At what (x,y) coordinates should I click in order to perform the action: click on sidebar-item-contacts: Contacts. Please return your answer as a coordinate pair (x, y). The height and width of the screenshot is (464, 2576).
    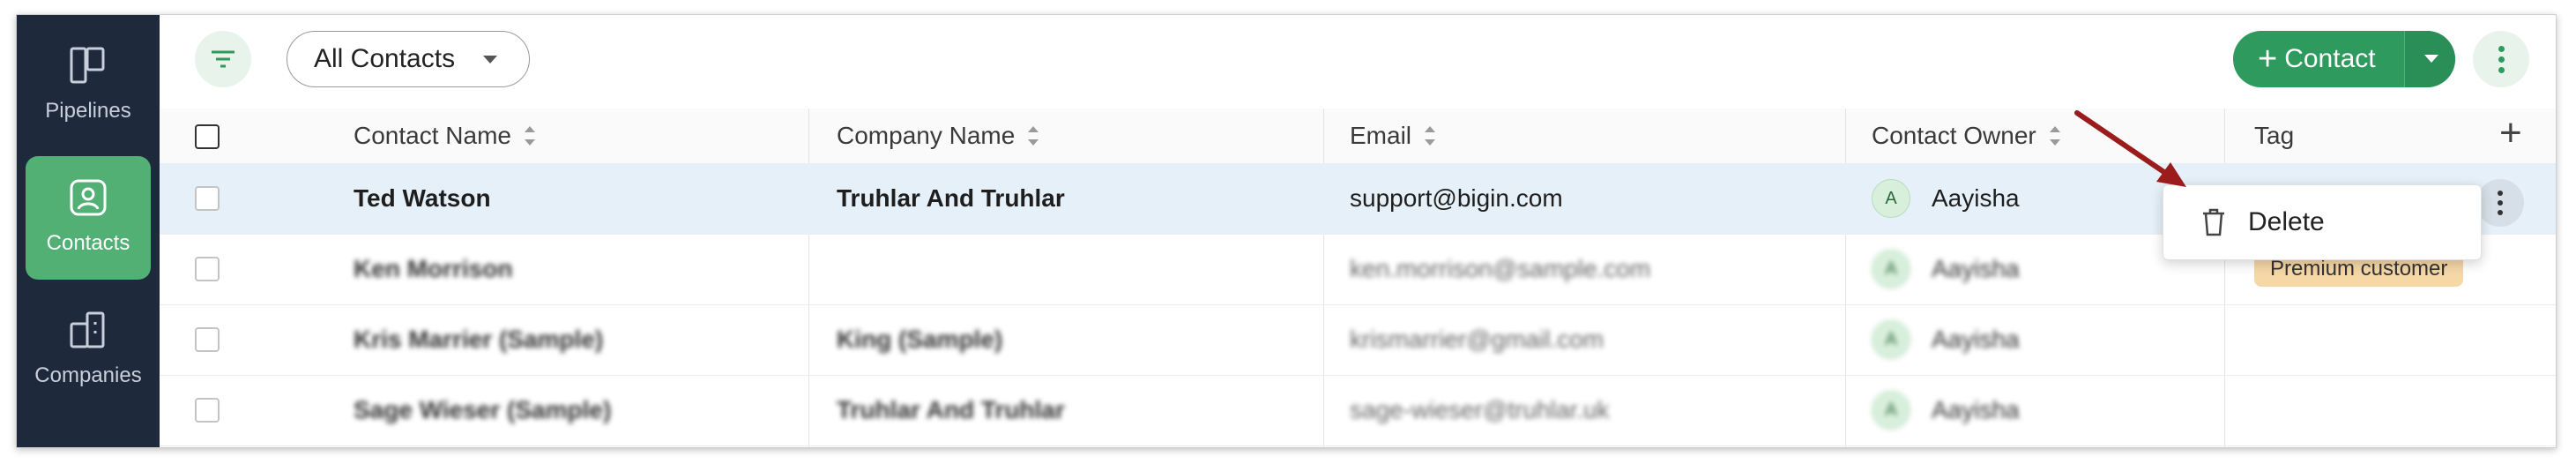
    Looking at the image, I should click on (88, 218).